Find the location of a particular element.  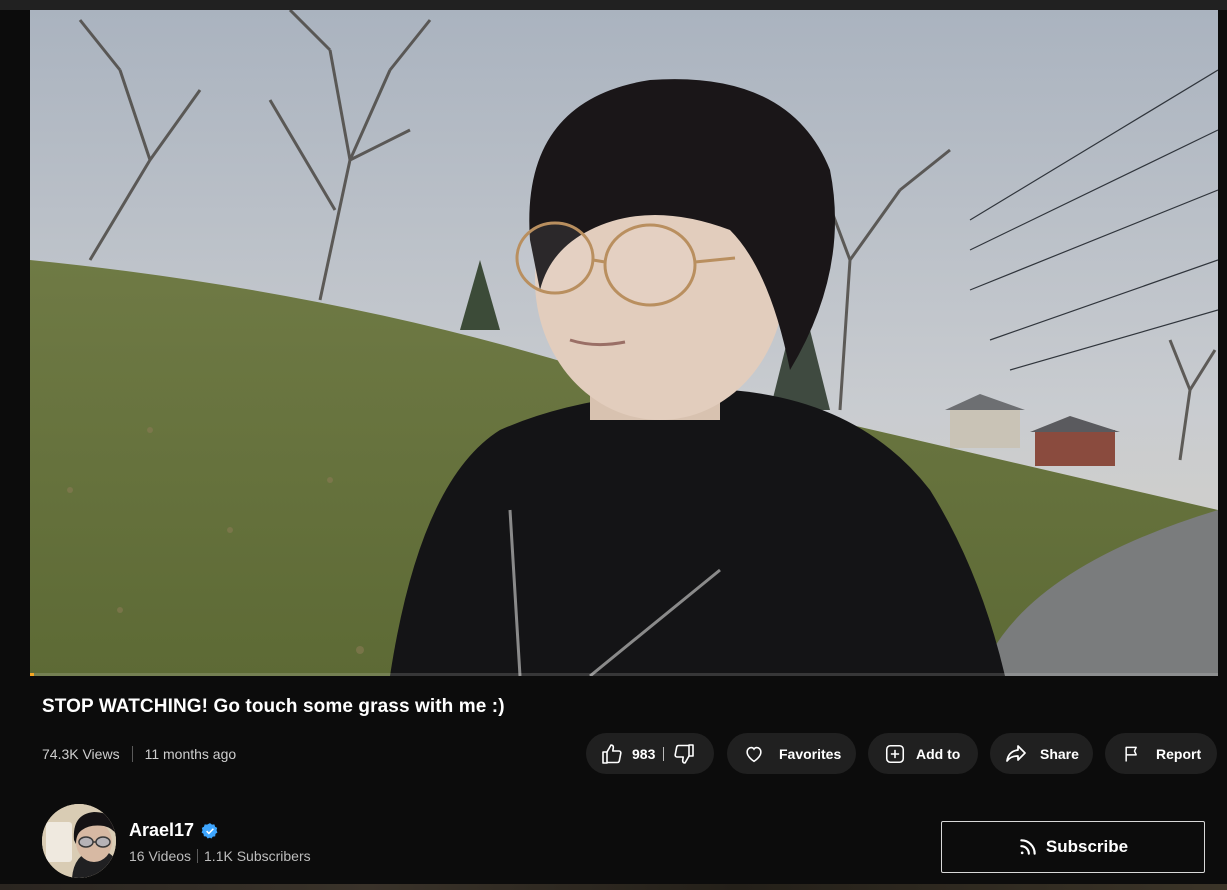

flag-icon is located at coordinates (1131, 753).